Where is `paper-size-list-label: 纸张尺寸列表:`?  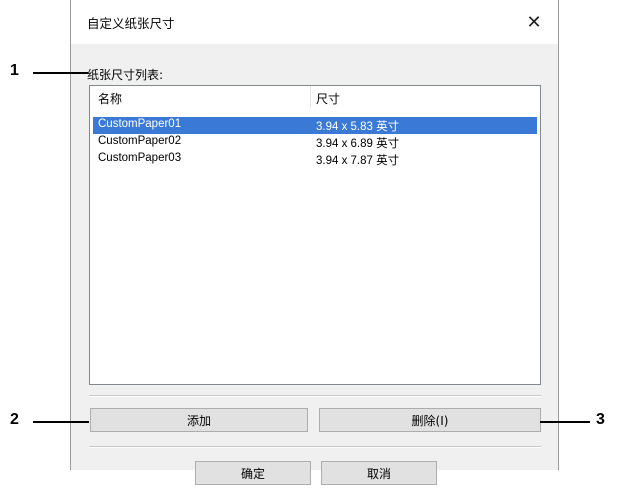 paper-size-list-label: 纸张尺寸列表: is located at coordinates (125, 75).